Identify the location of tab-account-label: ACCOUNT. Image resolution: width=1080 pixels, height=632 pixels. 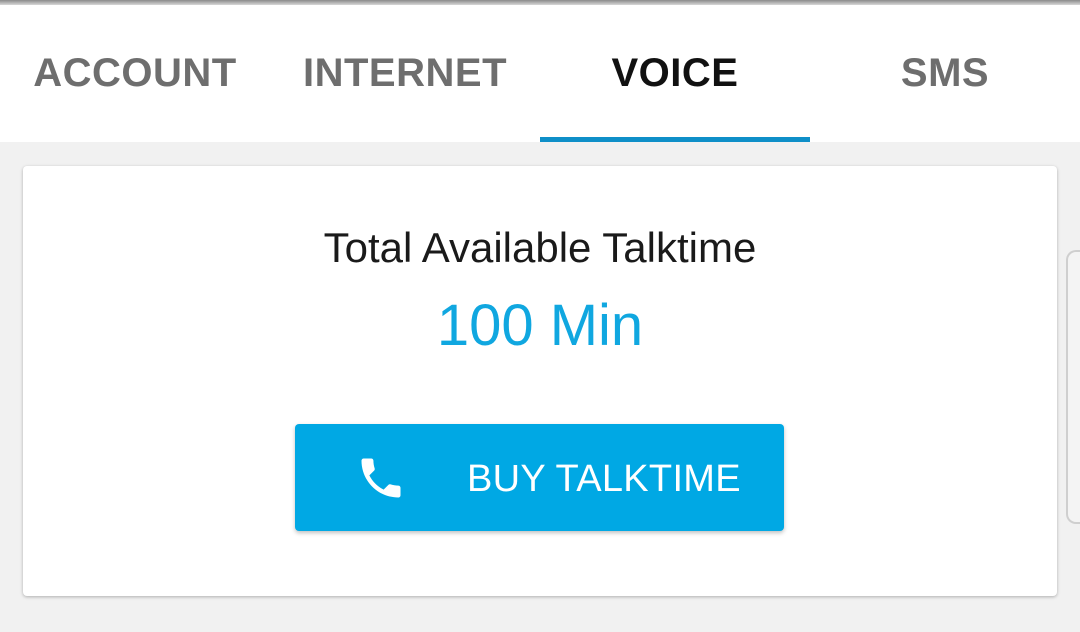
(135, 73).